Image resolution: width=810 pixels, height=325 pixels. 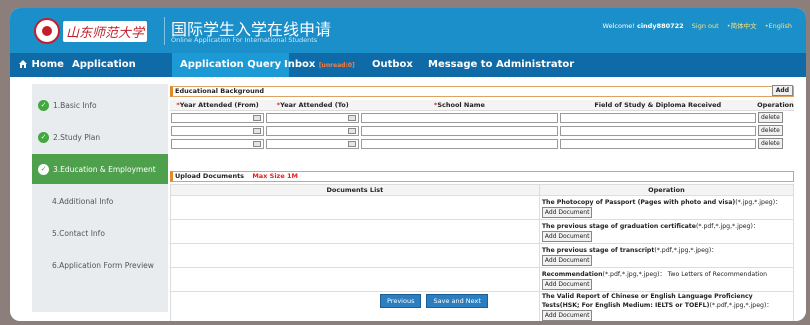 What do you see at coordinates (482, 176) in the screenshot?
I see `documents-section-header: Upload Documents Max Size 1M` at bounding box center [482, 176].